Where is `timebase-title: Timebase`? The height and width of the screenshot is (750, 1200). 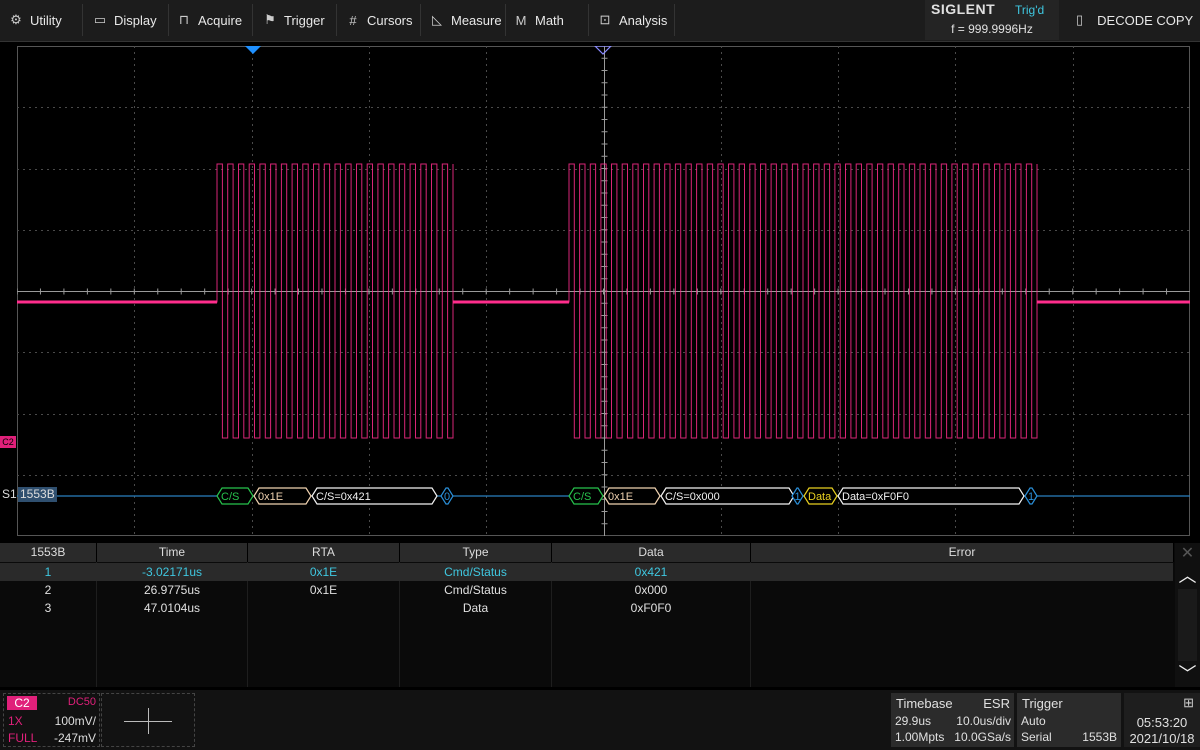 timebase-title: Timebase is located at coordinates (924, 703).